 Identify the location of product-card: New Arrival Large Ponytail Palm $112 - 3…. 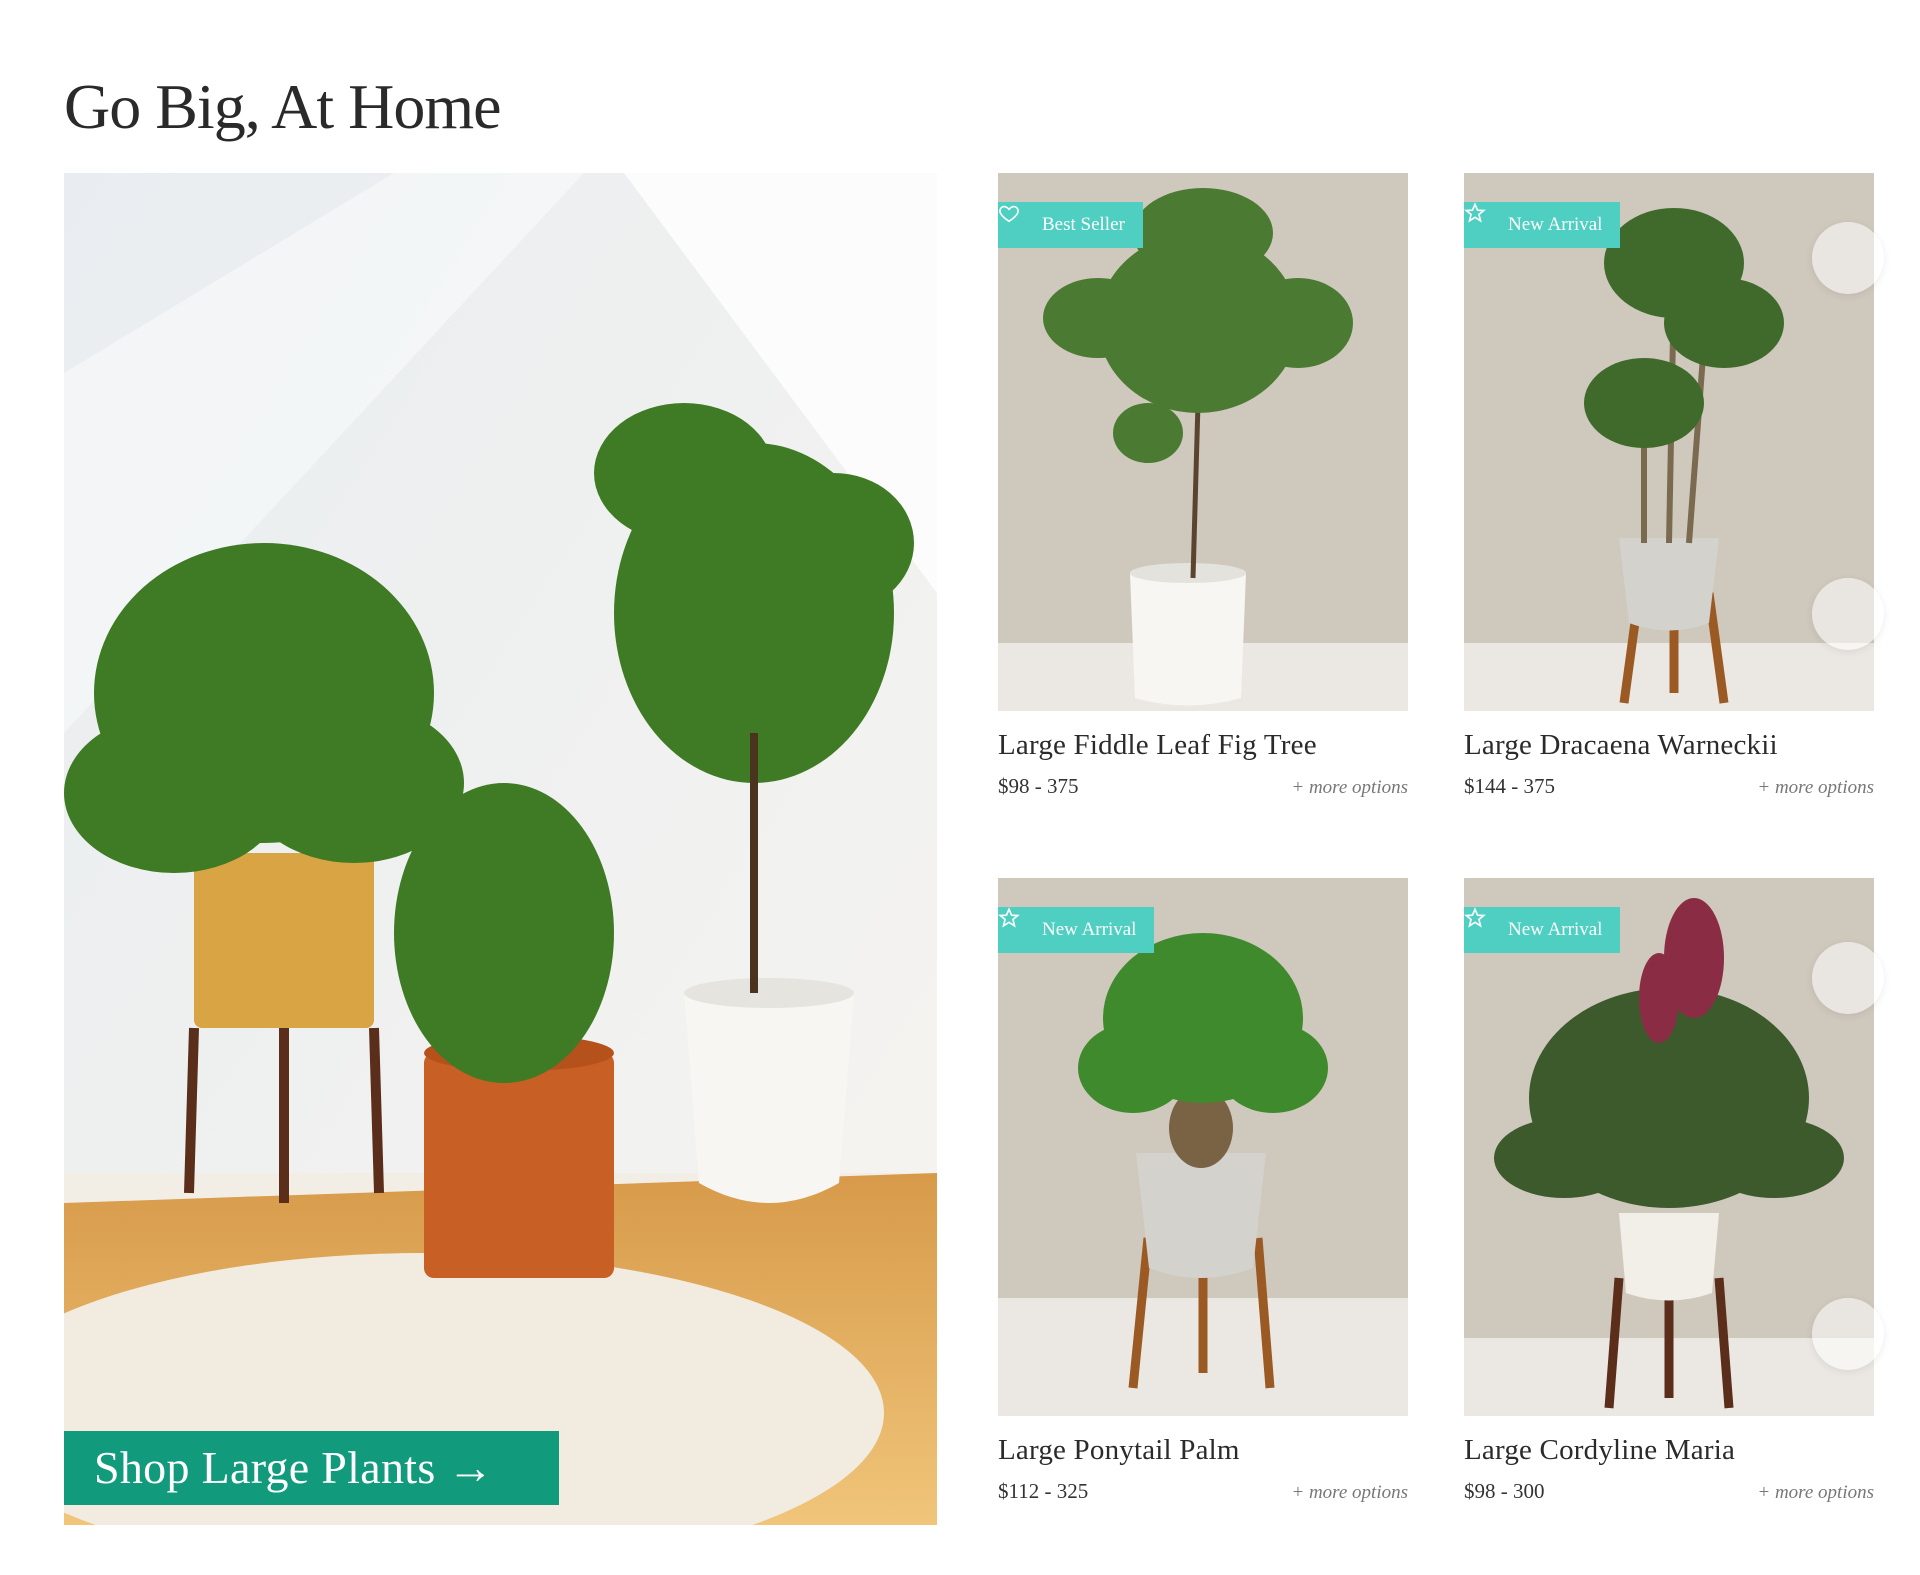
(1203, 1191).